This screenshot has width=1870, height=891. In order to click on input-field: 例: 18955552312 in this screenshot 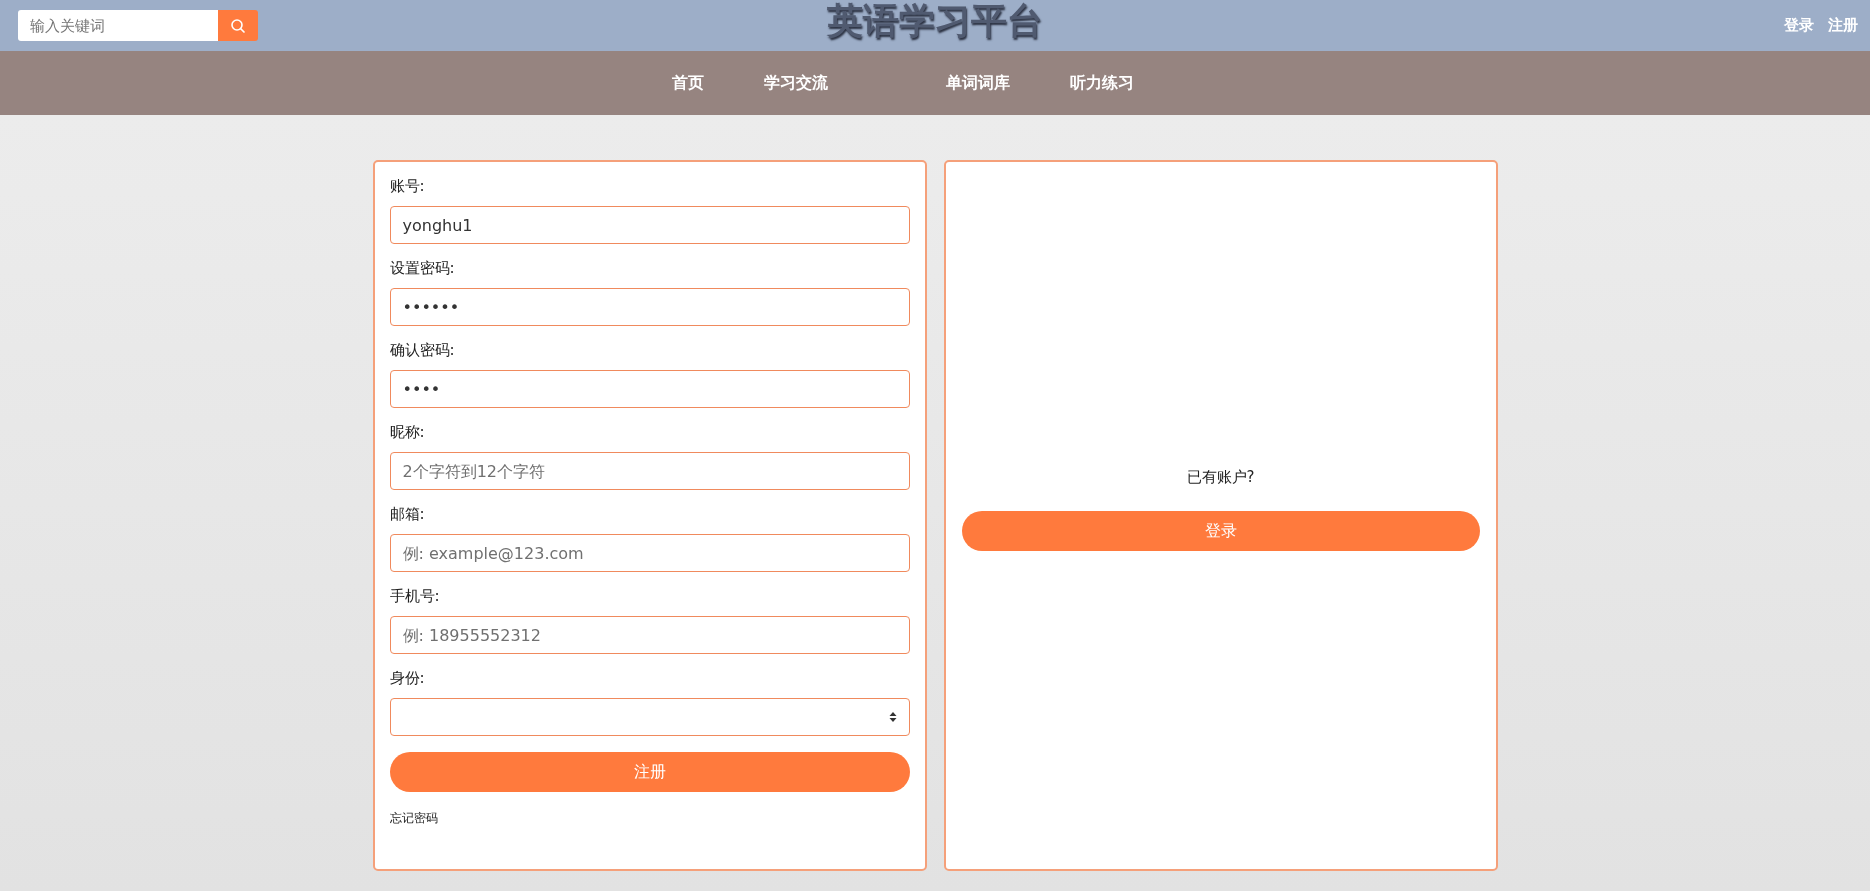, I will do `click(649, 635)`.